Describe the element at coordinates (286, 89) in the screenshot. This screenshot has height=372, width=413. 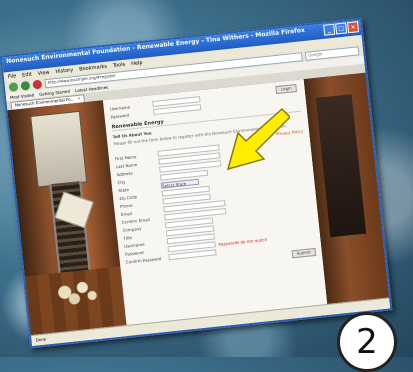
I see `login-button: Login` at that location.